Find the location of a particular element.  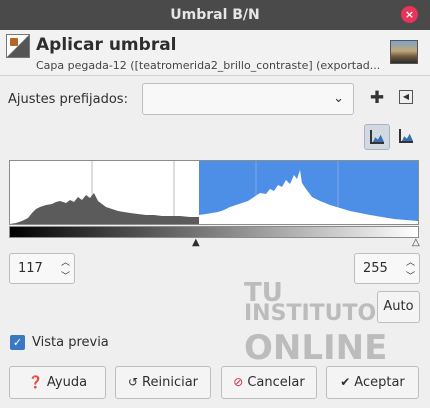

window-title: Umbral B/N is located at coordinates (215, 15).